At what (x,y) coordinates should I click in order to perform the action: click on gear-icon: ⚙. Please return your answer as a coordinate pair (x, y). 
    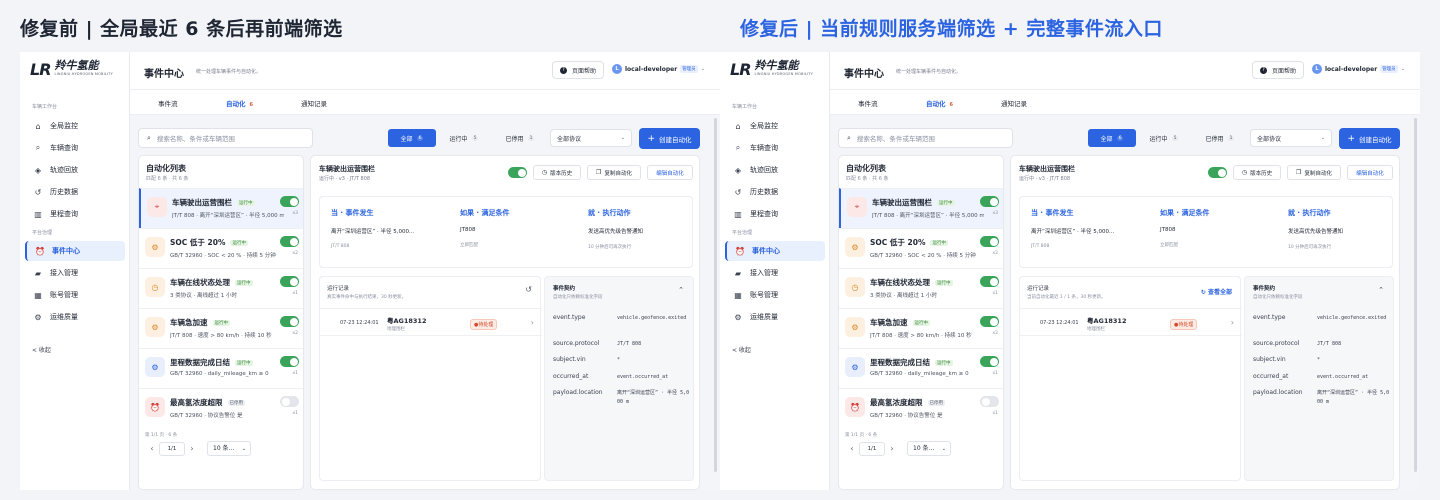
    Looking at the image, I should click on (155, 247).